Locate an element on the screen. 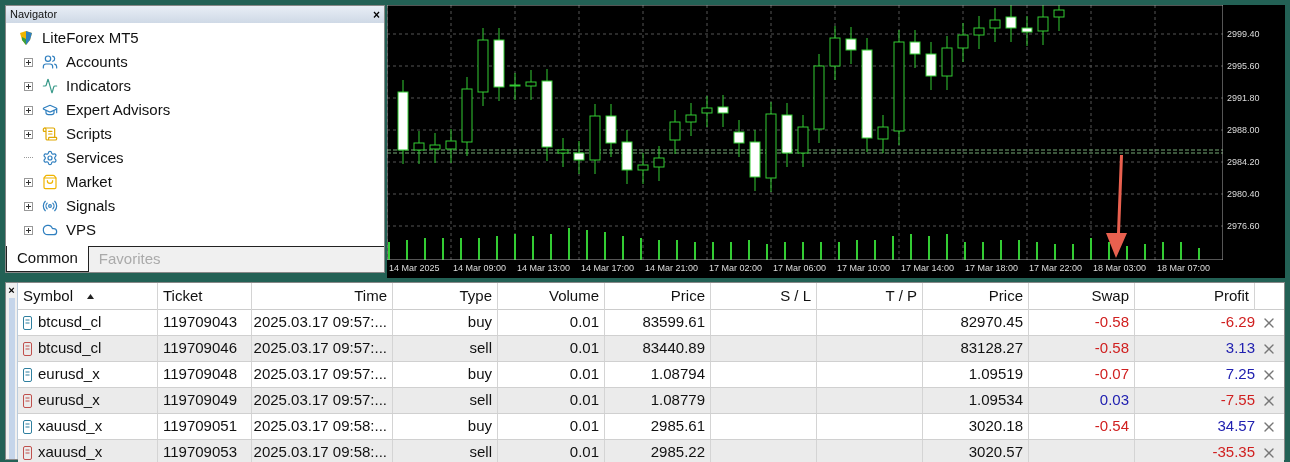 The image size is (1290, 462). profit-value: 3.13 is located at coordinates (1240, 348).